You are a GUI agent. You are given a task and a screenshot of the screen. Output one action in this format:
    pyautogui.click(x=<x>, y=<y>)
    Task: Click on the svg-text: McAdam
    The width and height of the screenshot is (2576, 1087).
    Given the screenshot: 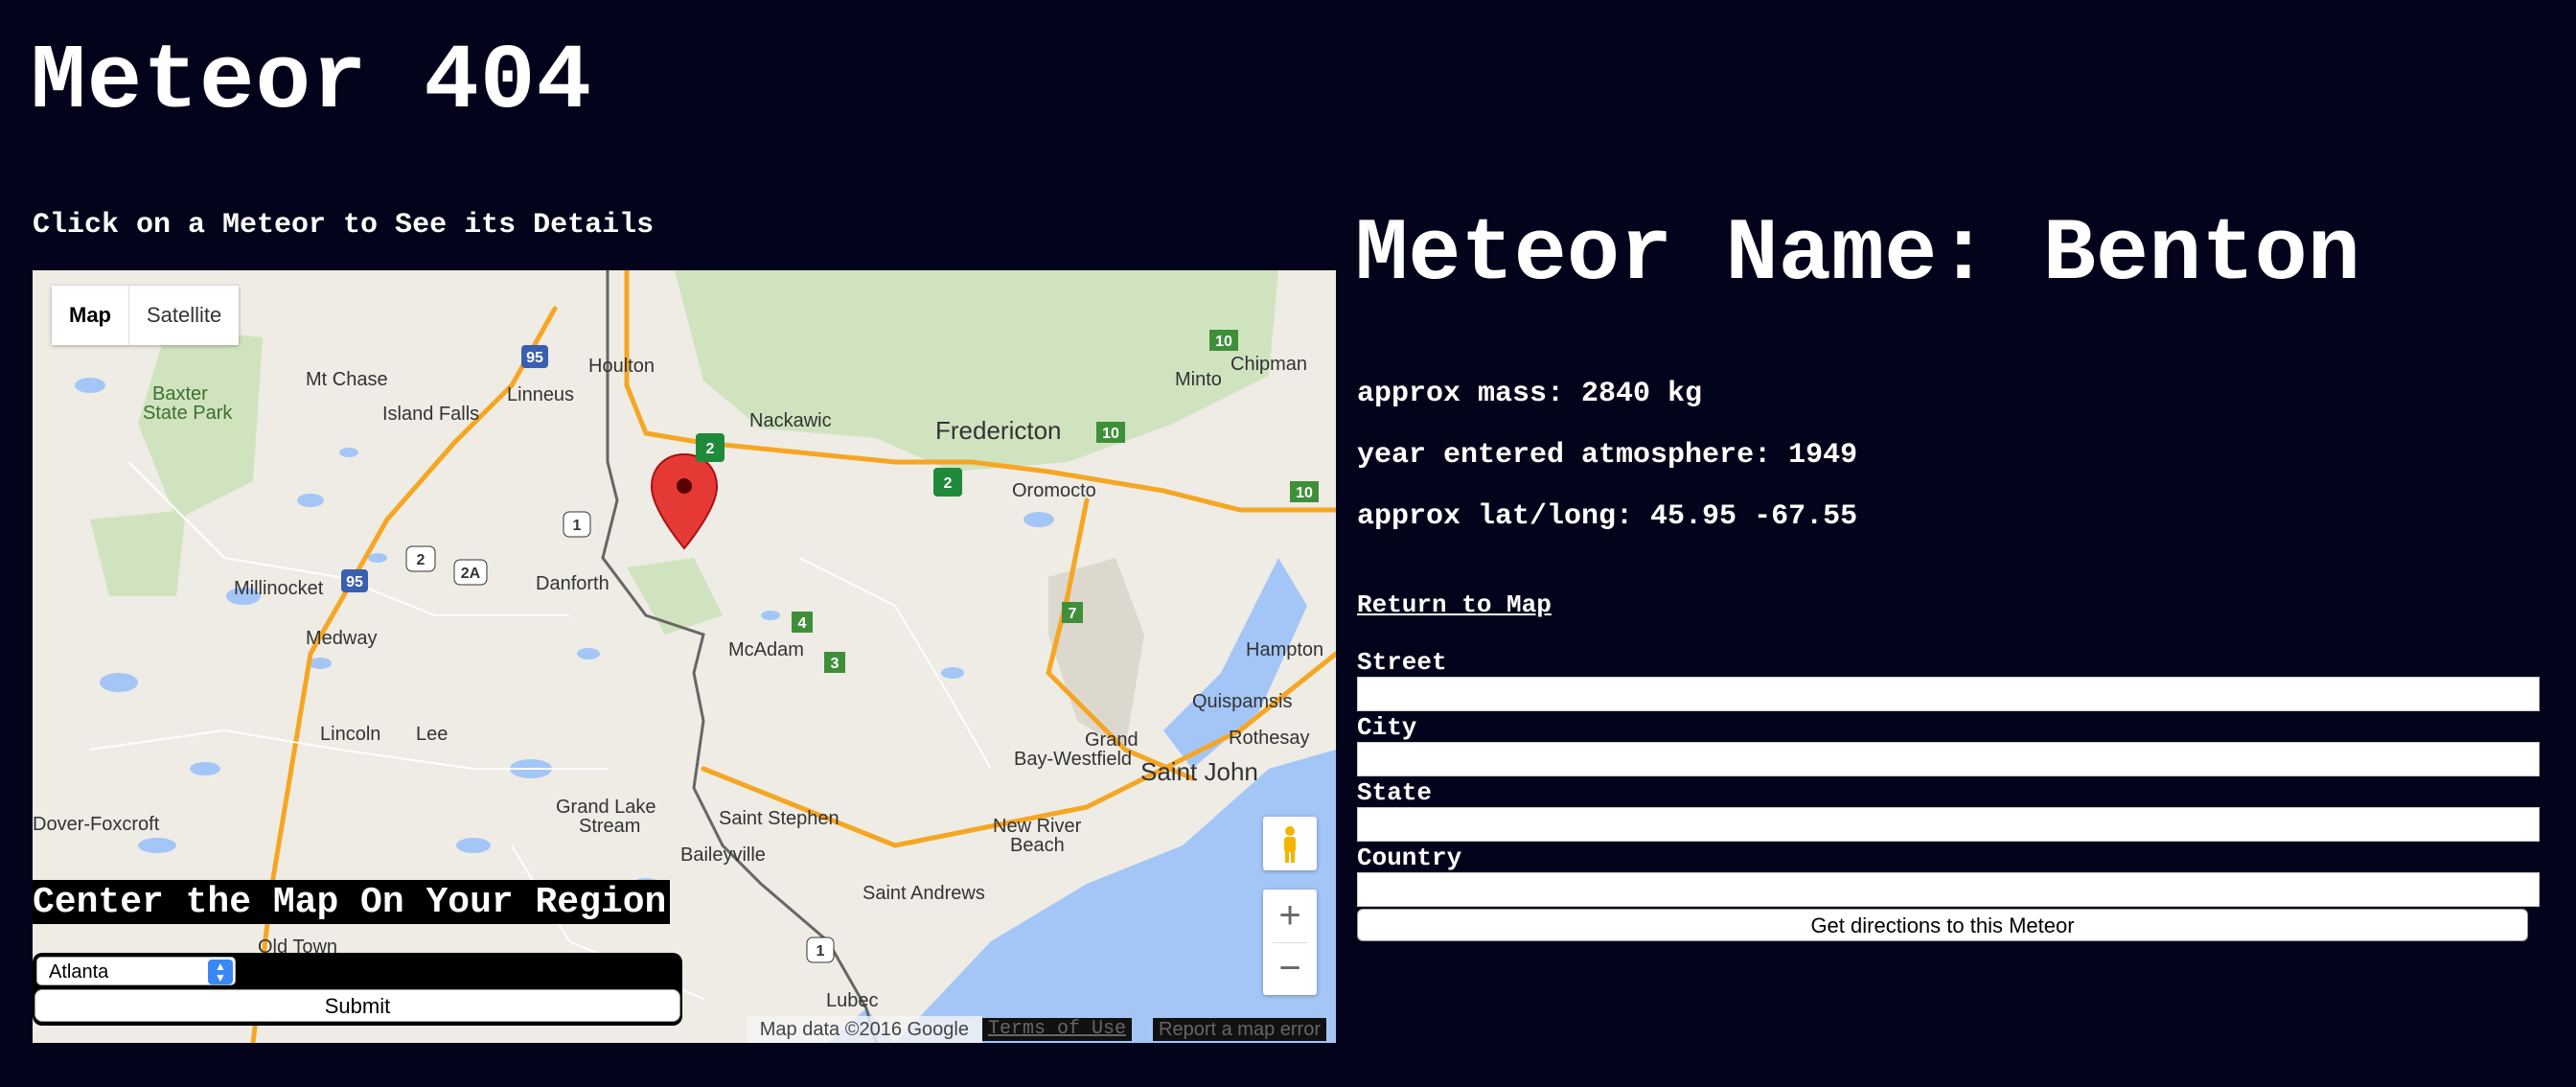 What is the action you would take?
    pyautogui.click(x=766, y=649)
    